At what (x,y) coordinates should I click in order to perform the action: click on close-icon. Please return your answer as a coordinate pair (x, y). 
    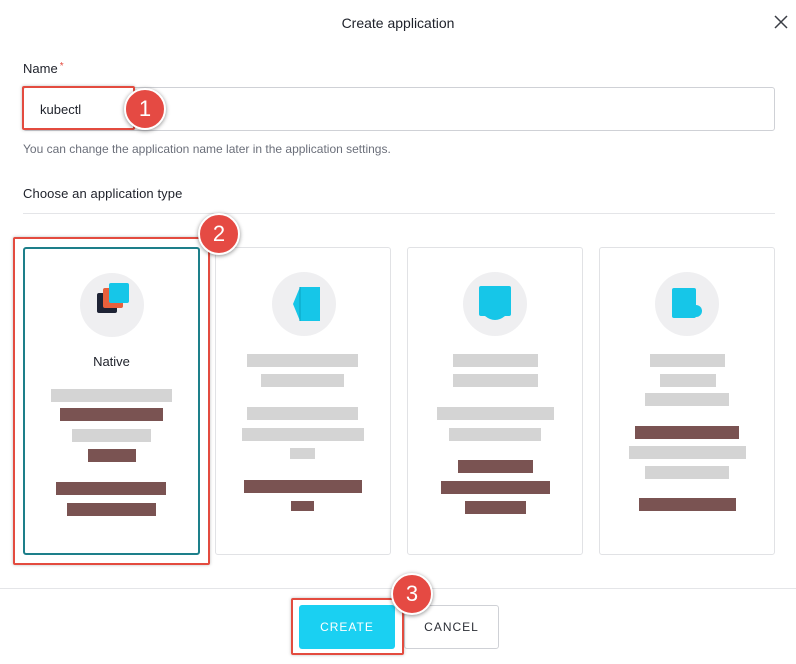
    Looking at the image, I should click on (781, 22).